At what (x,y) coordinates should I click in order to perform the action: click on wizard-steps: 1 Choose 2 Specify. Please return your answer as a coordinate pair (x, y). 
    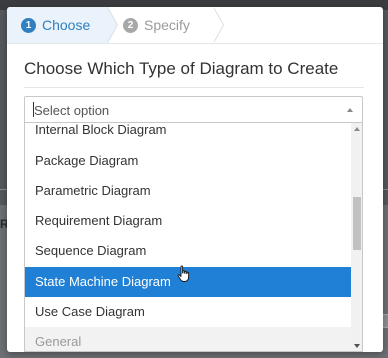
    Looking at the image, I should click on (195, 25).